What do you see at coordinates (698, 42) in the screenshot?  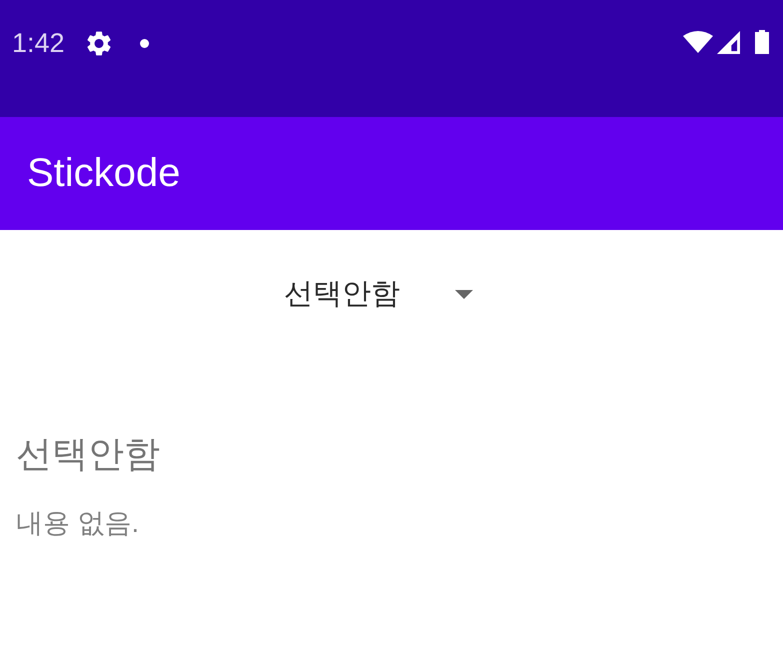 I see `wifi-icon` at bounding box center [698, 42].